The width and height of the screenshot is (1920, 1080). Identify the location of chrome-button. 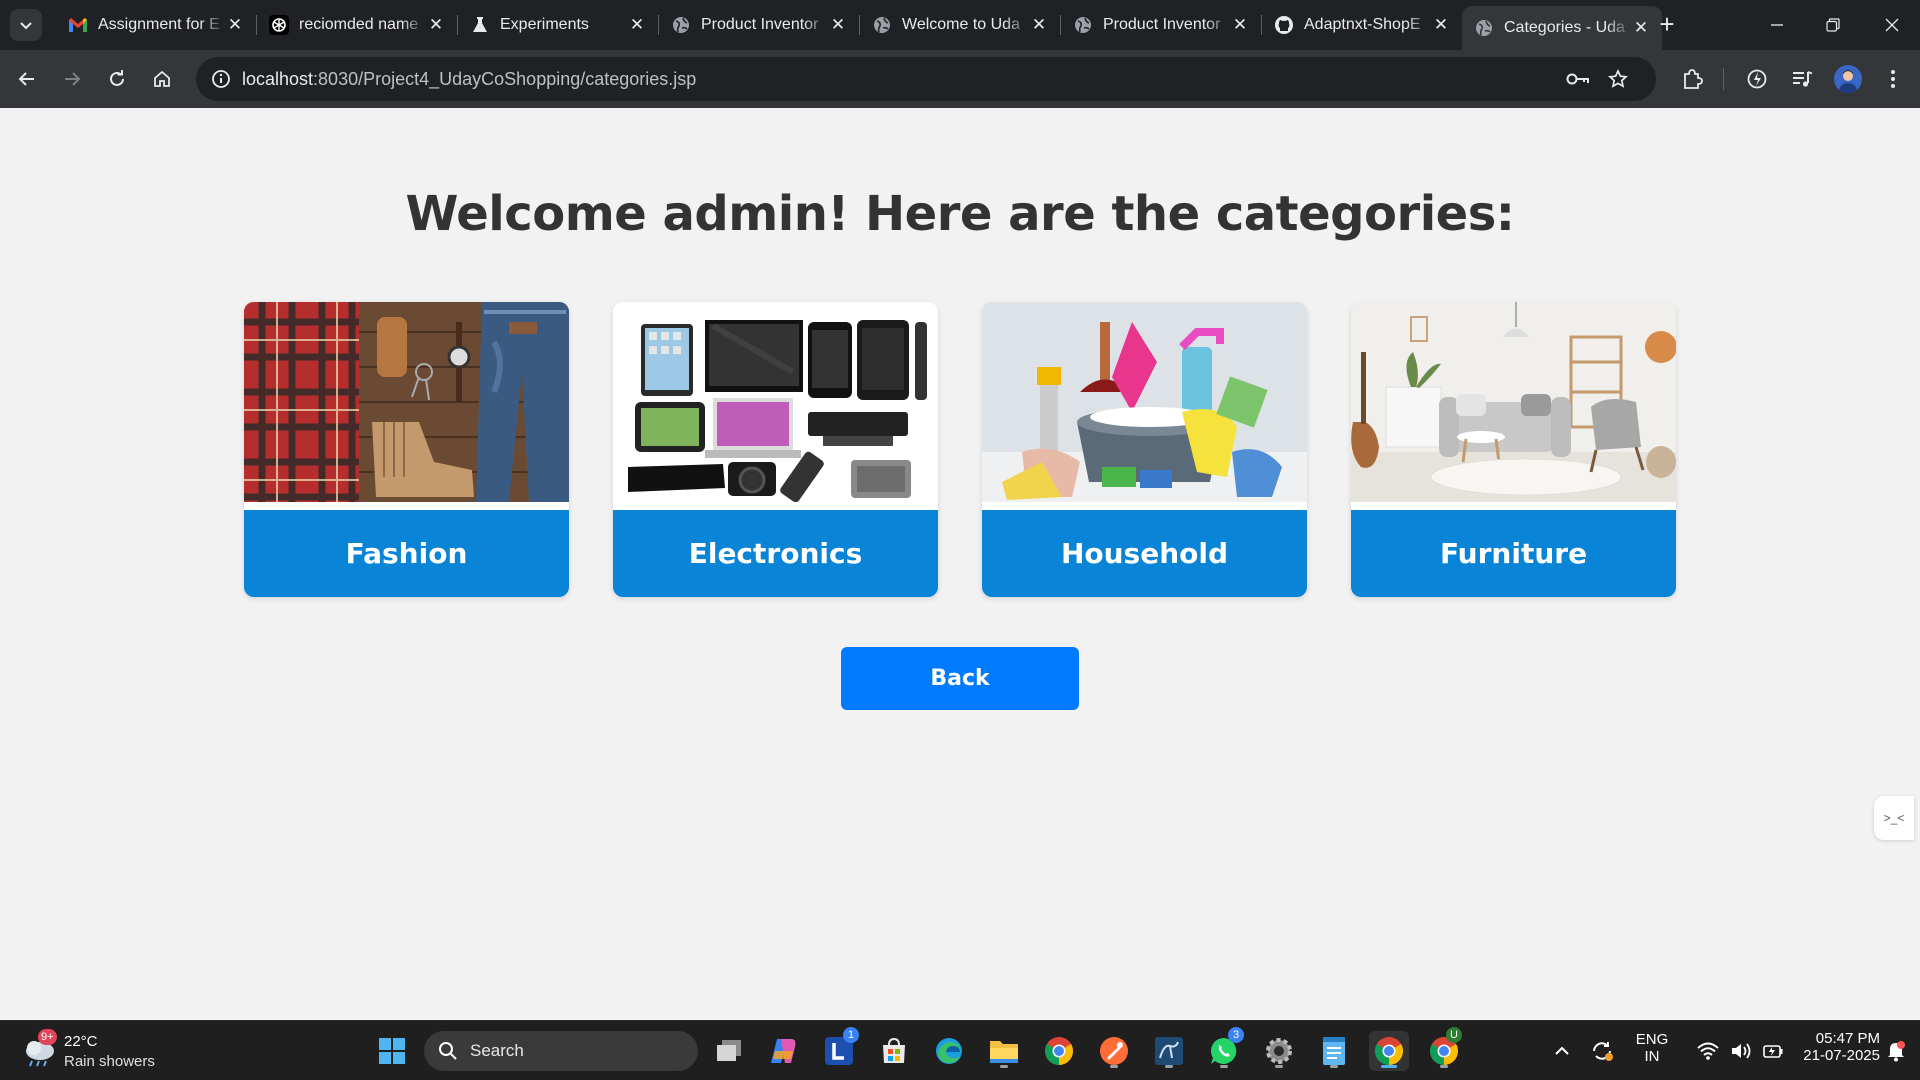
(1059, 1051).